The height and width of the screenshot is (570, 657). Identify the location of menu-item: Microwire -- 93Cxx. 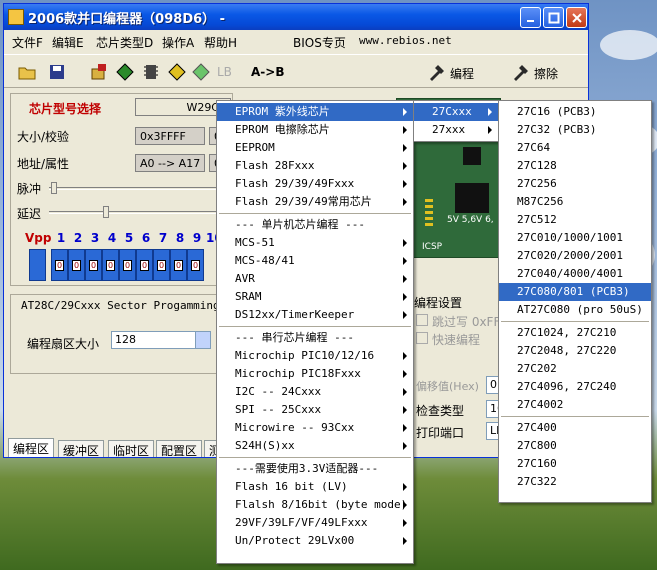
(315, 428).